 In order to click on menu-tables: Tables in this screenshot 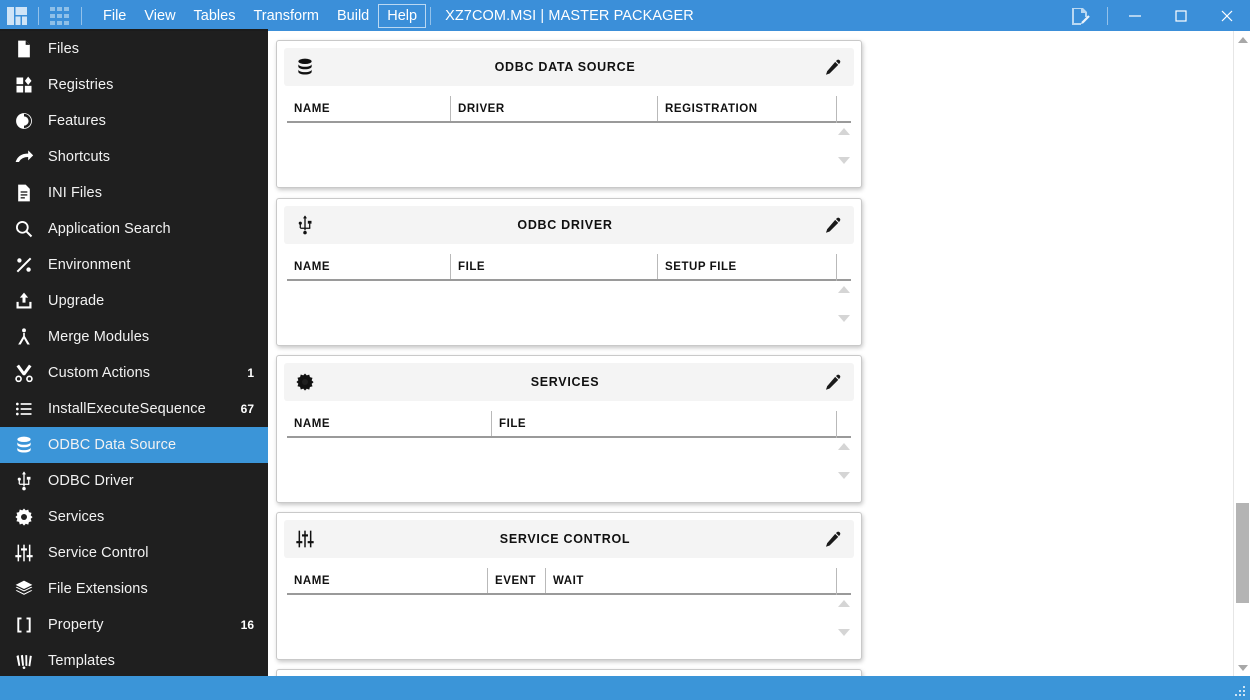, I will do `click(215, 16)`.